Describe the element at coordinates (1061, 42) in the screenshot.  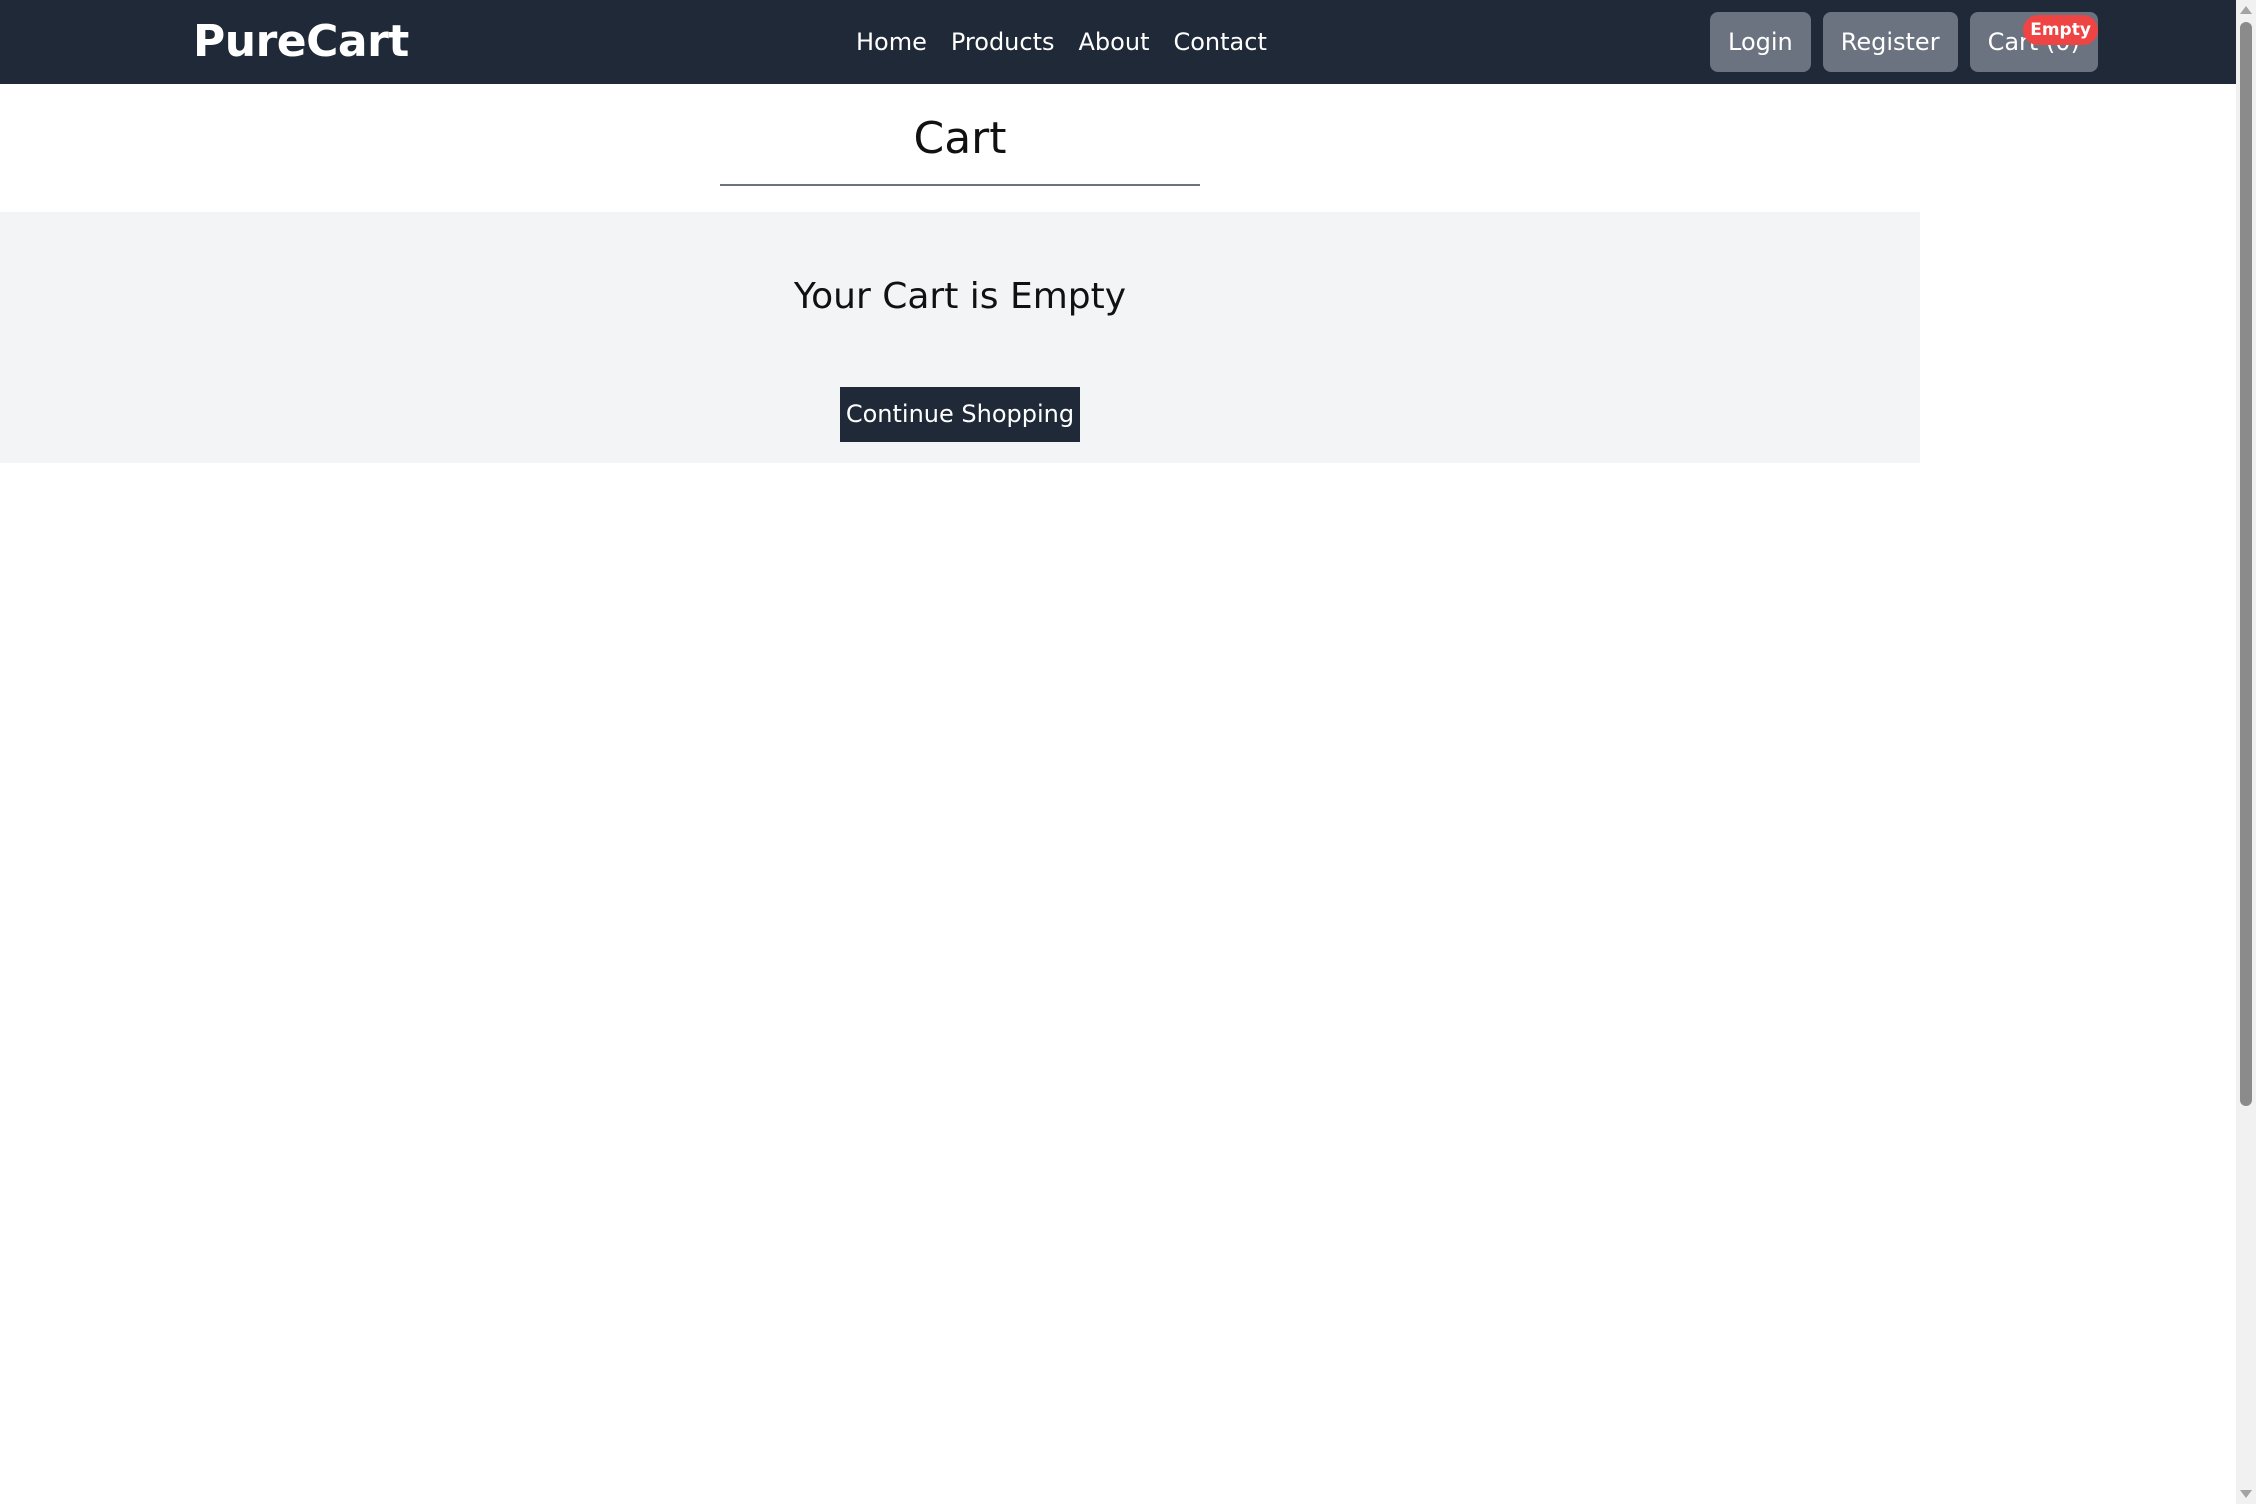
I see `nav-links: Home Products About Contact` at that location.